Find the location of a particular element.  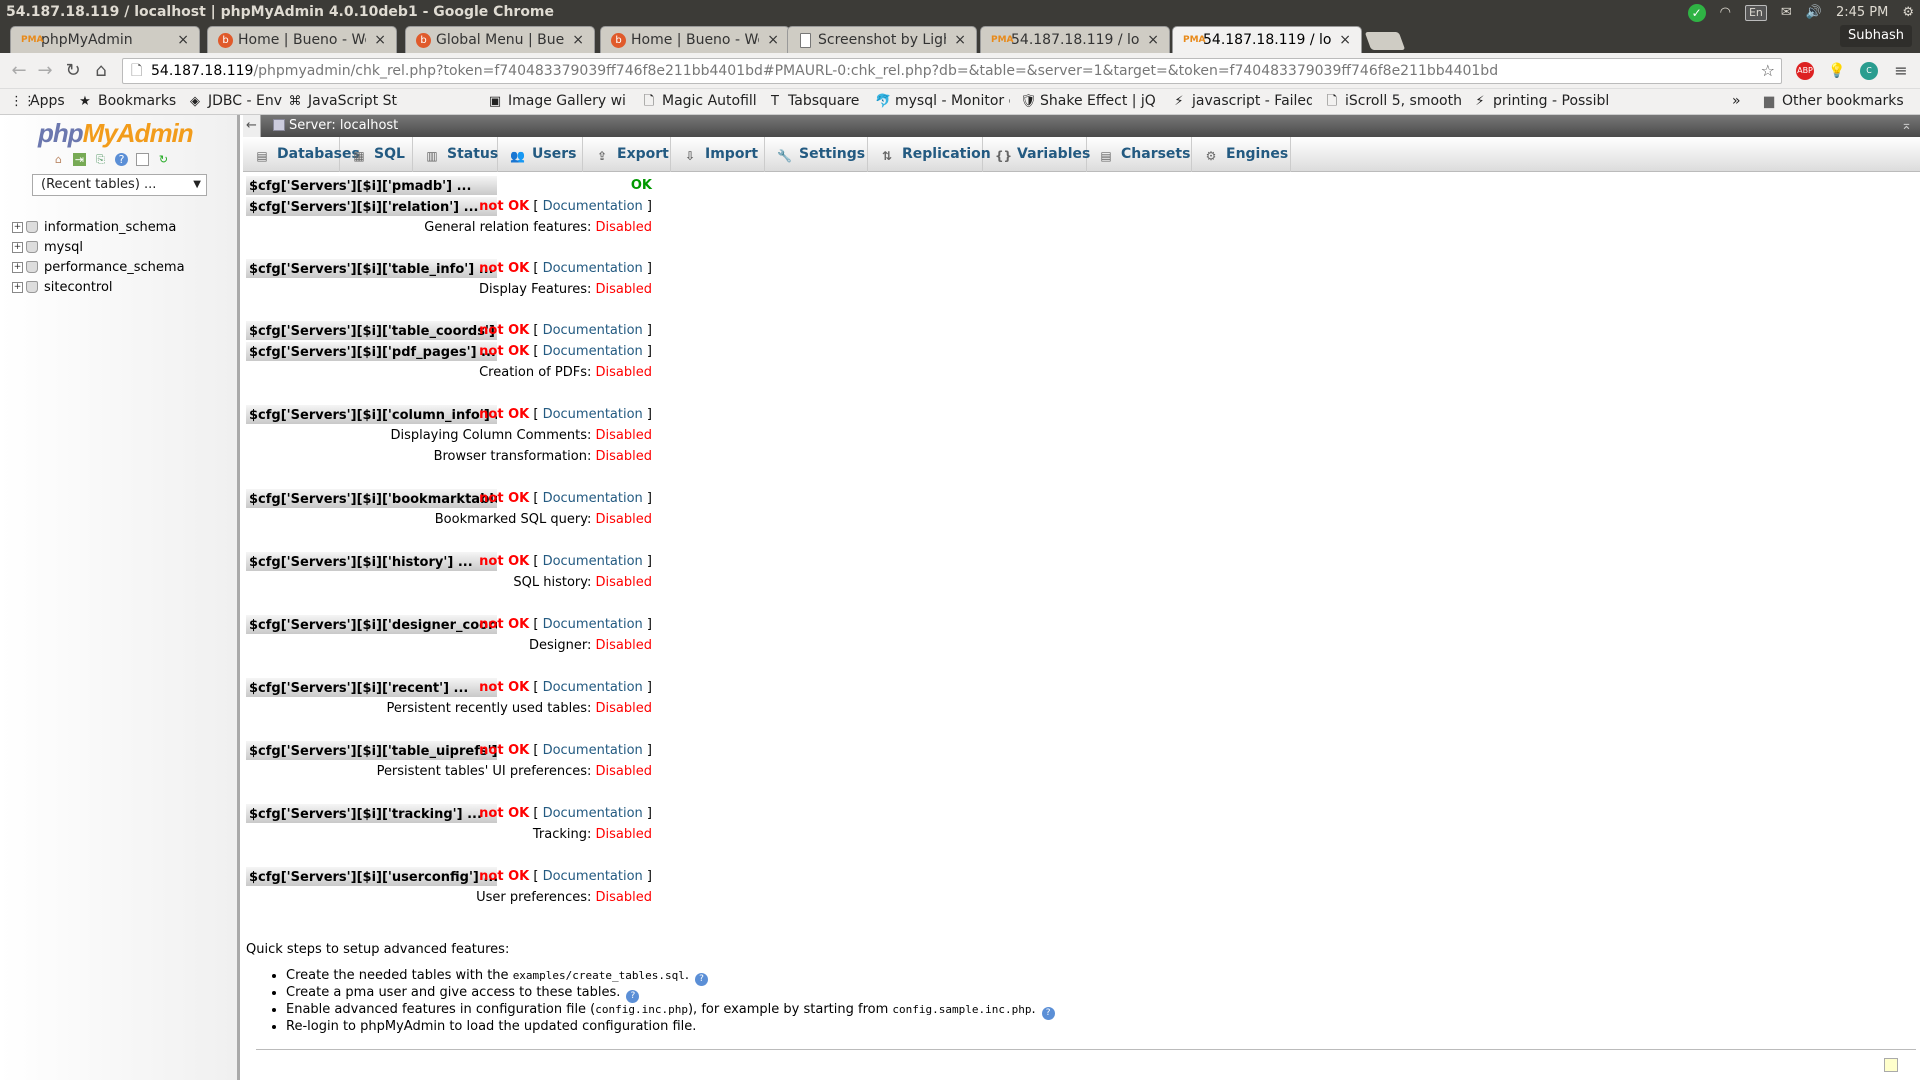

logout-icon: ⇥ is located at coordinates (79, 159).